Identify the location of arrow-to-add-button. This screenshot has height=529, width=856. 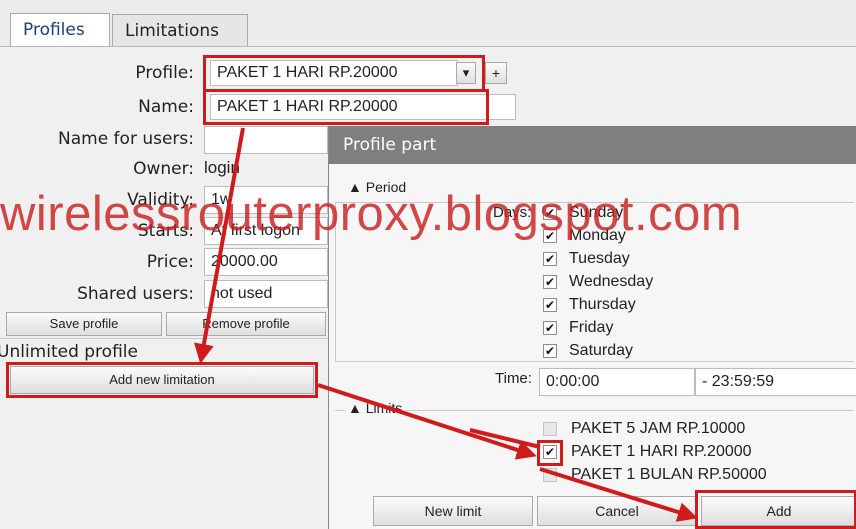
(618, 494).